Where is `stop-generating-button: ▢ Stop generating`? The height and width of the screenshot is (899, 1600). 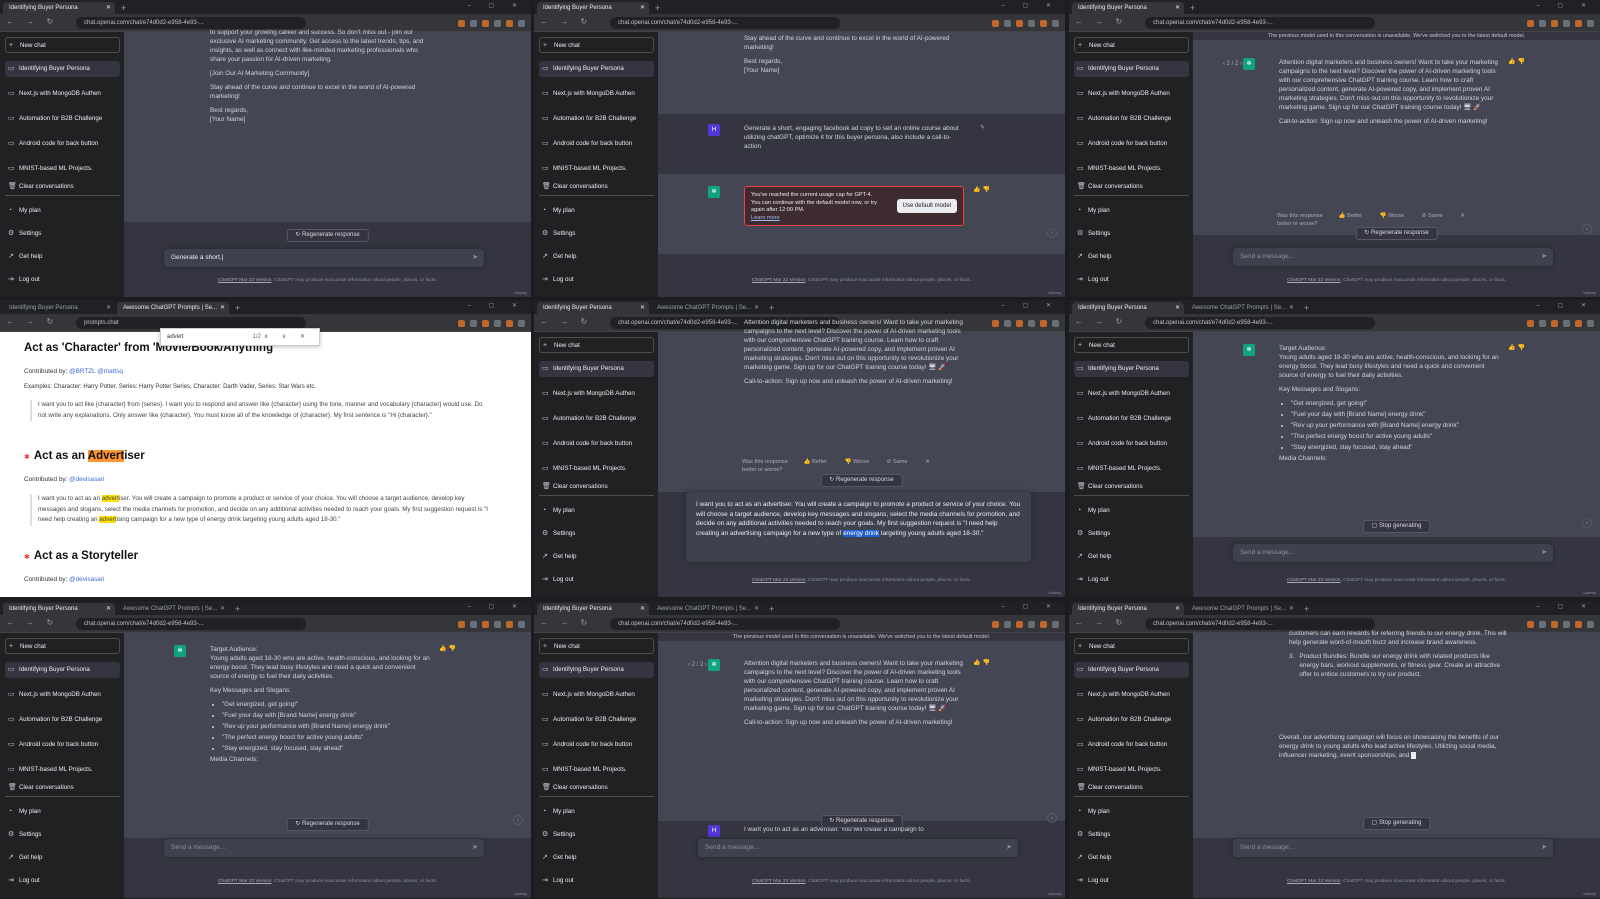 stop-generating-button: ▢ Stop generating is located at coordinates (1396, 823).